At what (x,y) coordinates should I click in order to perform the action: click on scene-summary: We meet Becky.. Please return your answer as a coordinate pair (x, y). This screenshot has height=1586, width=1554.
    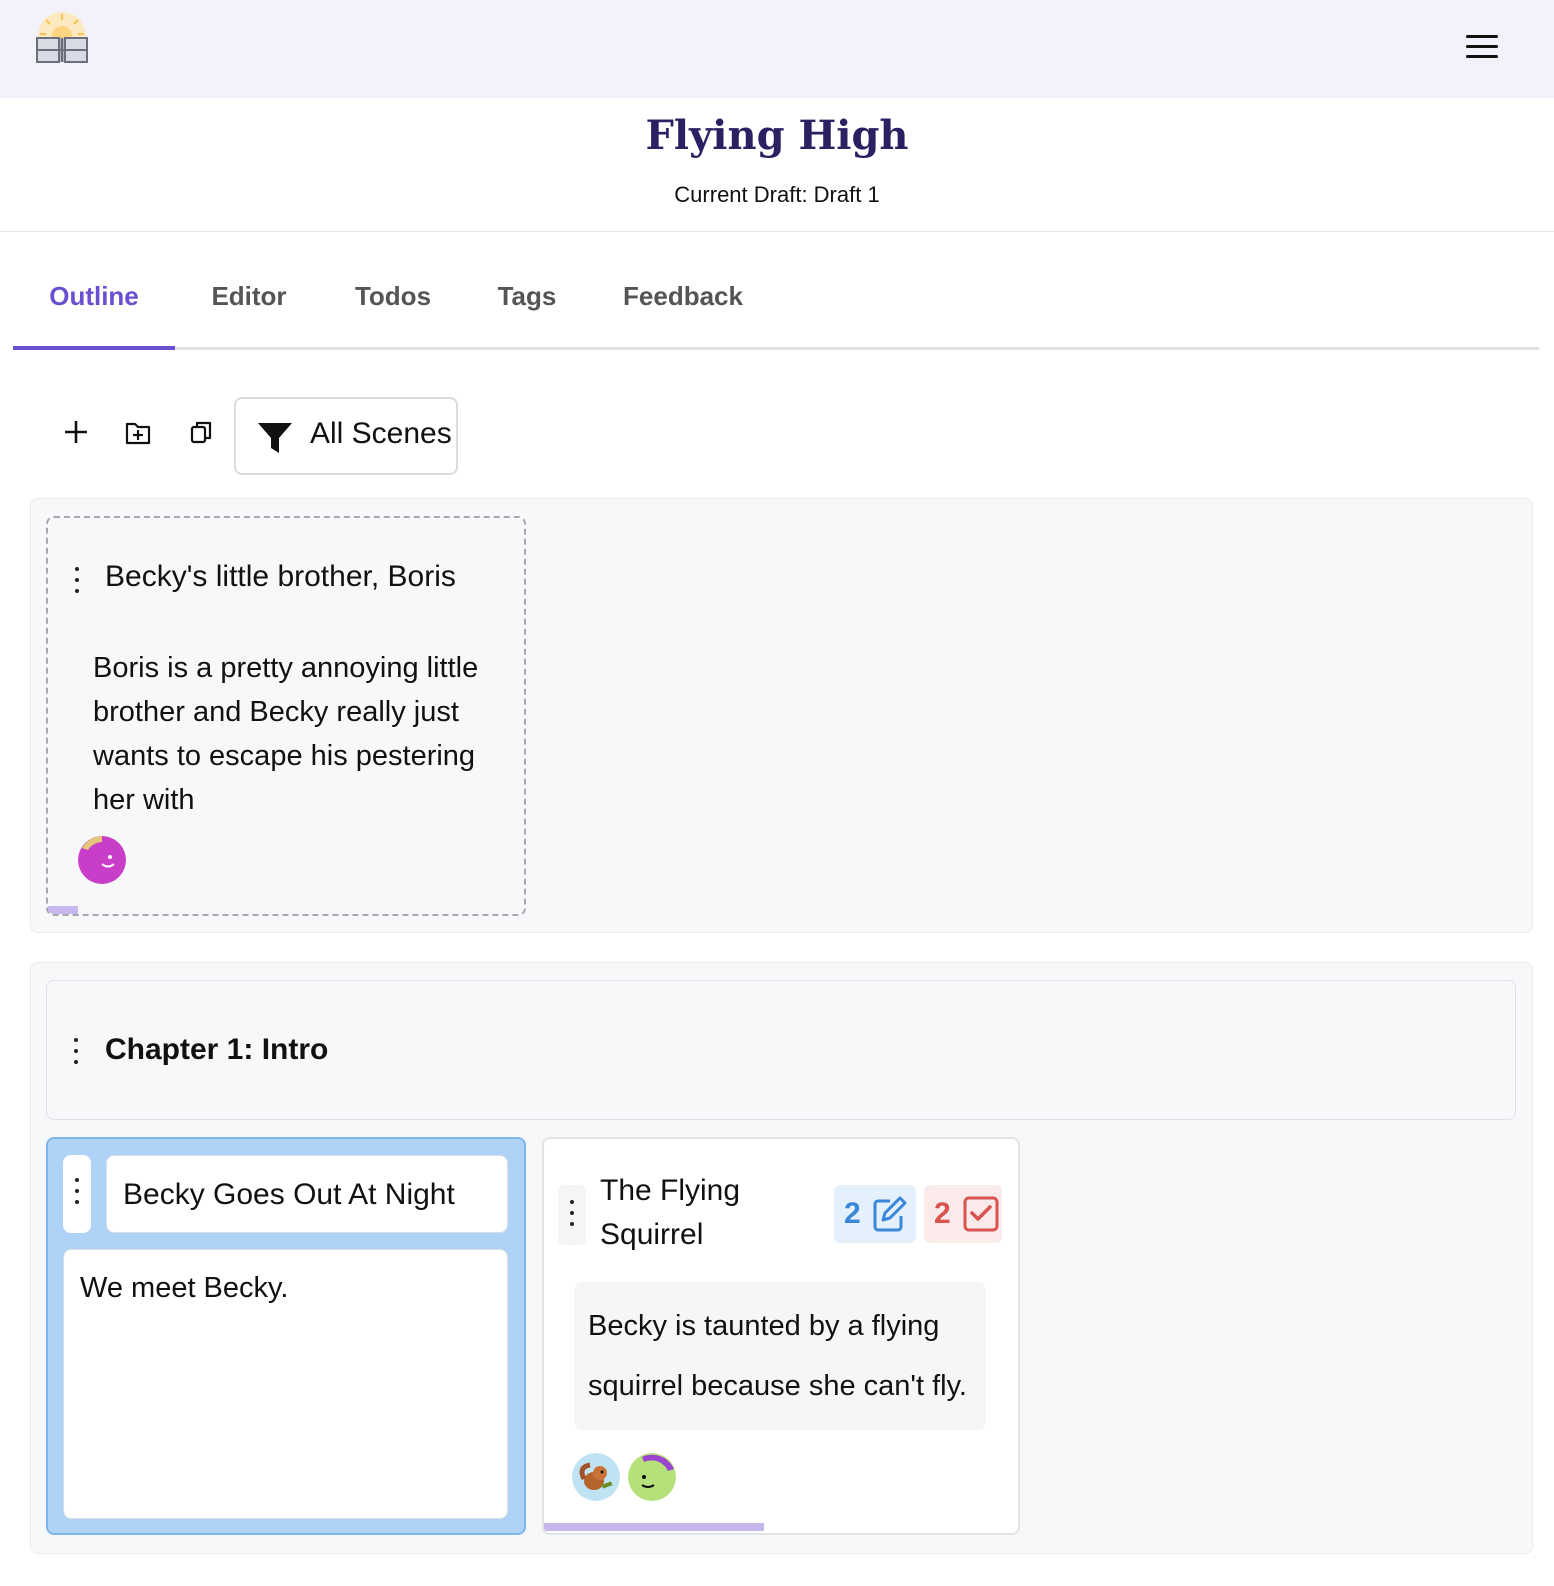
    Looking at the image, I should click on (184, 1288).